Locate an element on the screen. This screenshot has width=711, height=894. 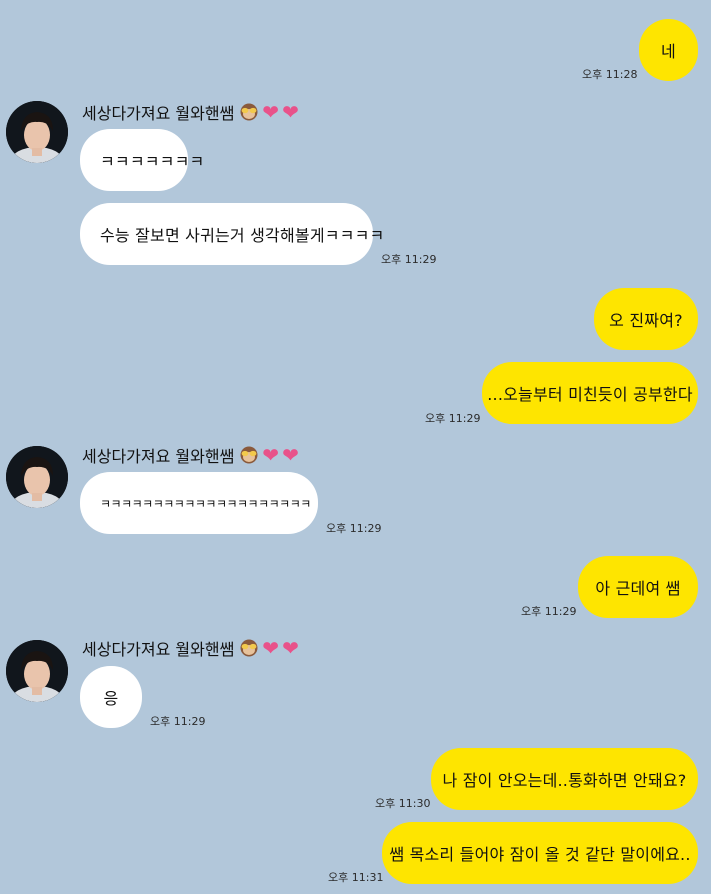
message-bubble-sent: 아 근데여 쌤 is located at coordinates (638, 587).